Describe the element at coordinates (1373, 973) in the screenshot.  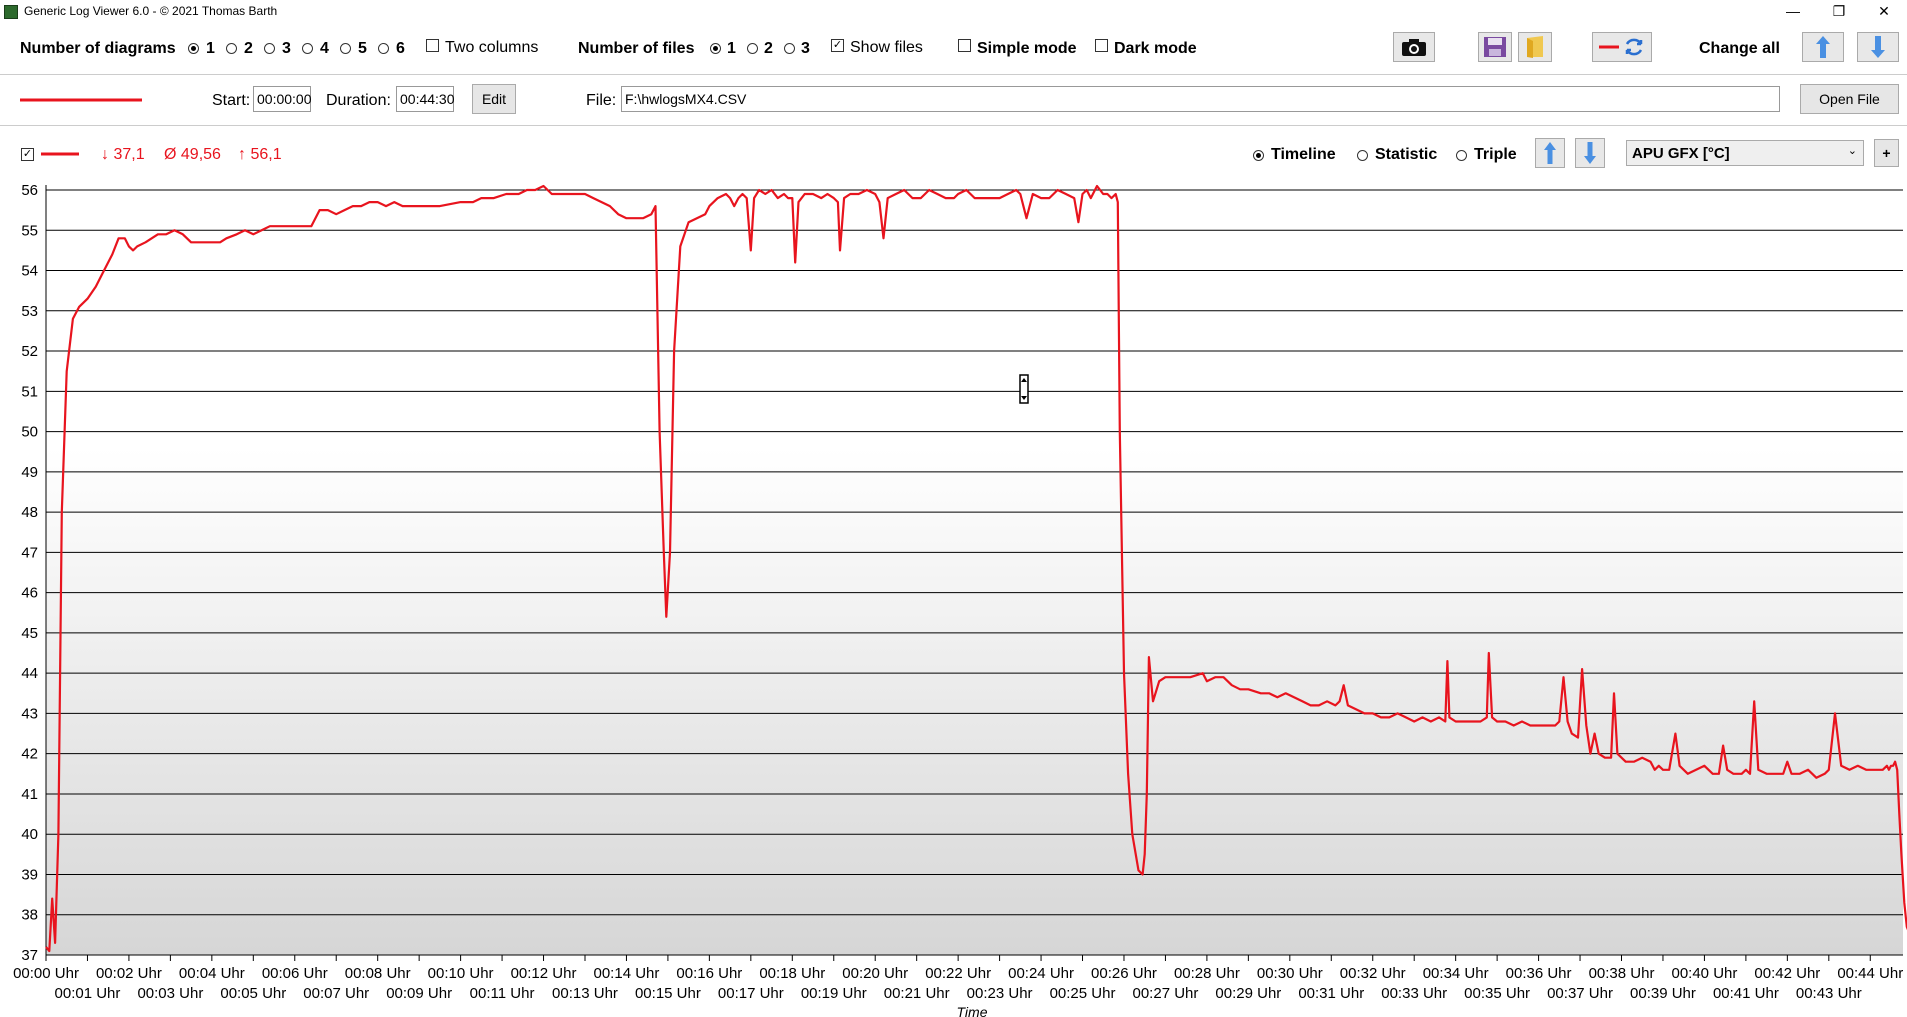
I see `x-tick-label: 00:32 Uhr` at that location.